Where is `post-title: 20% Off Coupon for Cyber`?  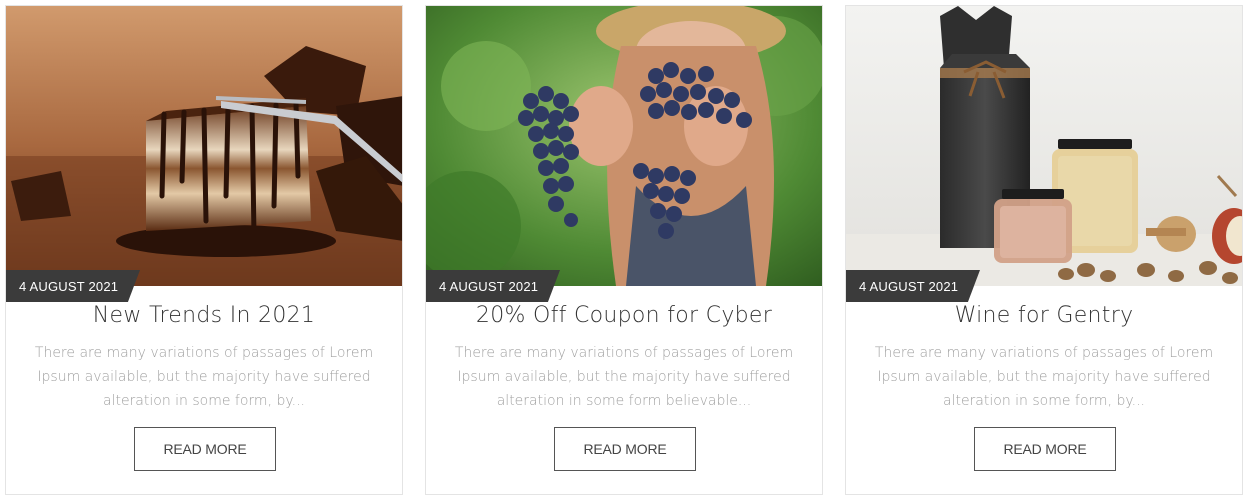 post-title: 20% Off Coupon for Cyber is located at coordinates (624, 315).